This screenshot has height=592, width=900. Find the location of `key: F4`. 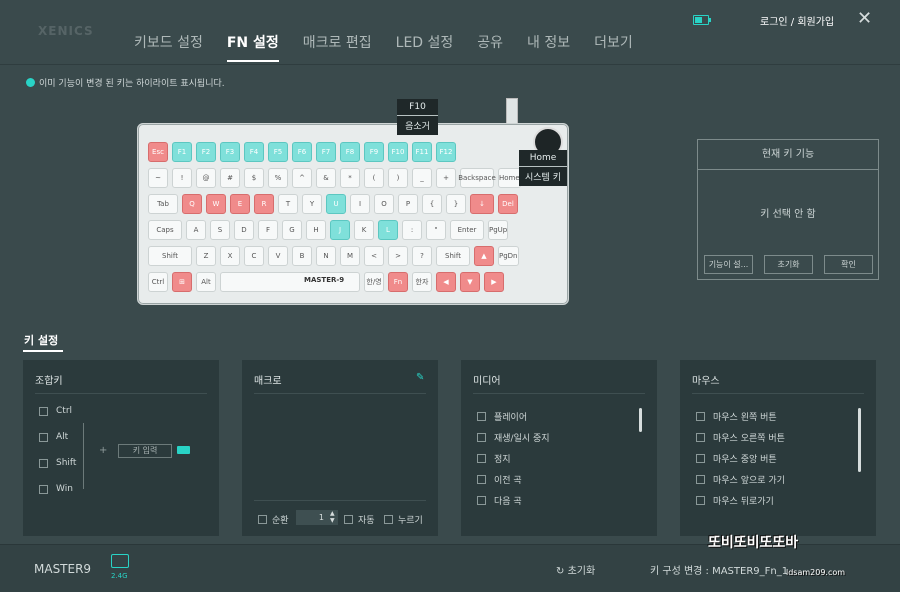

key: F4 is located at coordinates (254, 152).